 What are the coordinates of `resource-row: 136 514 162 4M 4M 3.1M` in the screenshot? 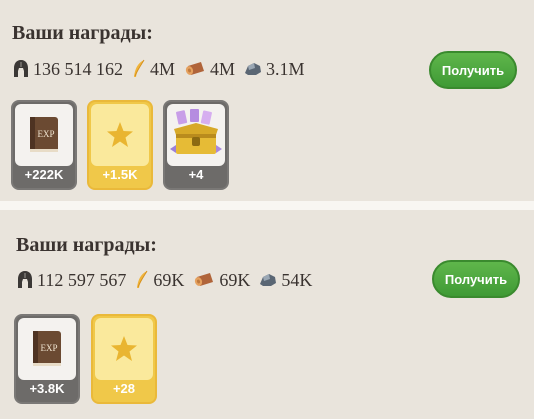 It's located at (162, 69).